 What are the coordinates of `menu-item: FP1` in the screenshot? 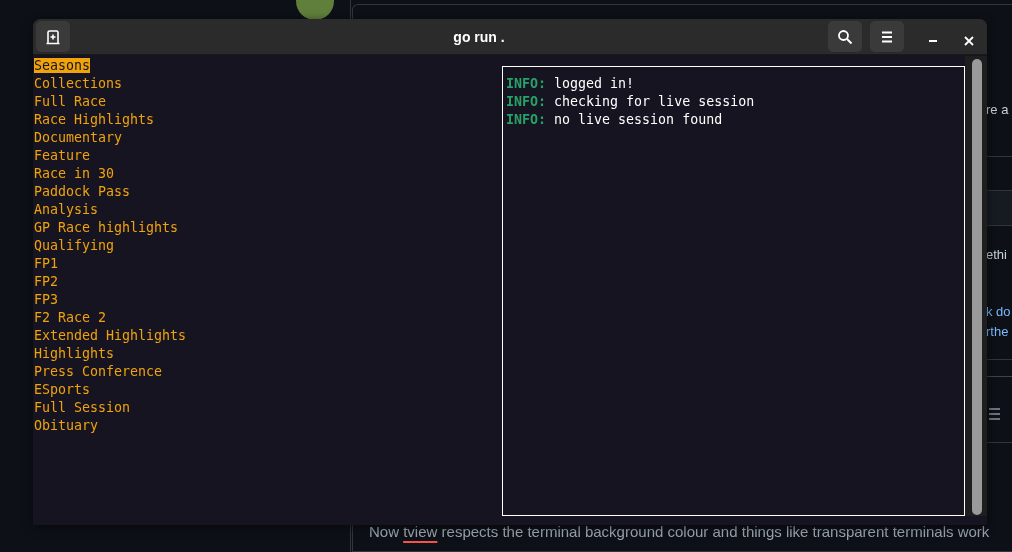 It's located at (46, 263).